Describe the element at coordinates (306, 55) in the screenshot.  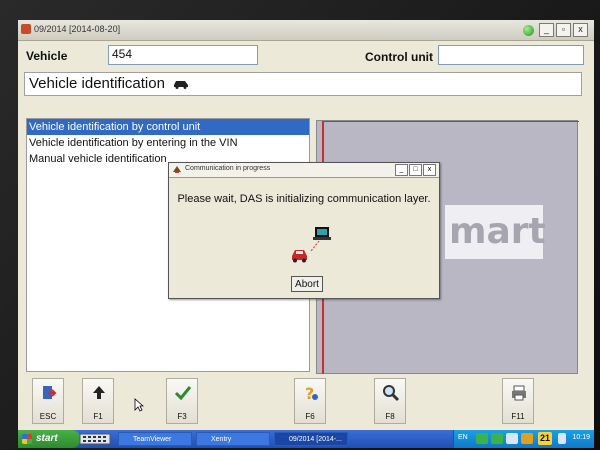
I see `vehicle-row: Vehicle 454 Control unit` at that location.